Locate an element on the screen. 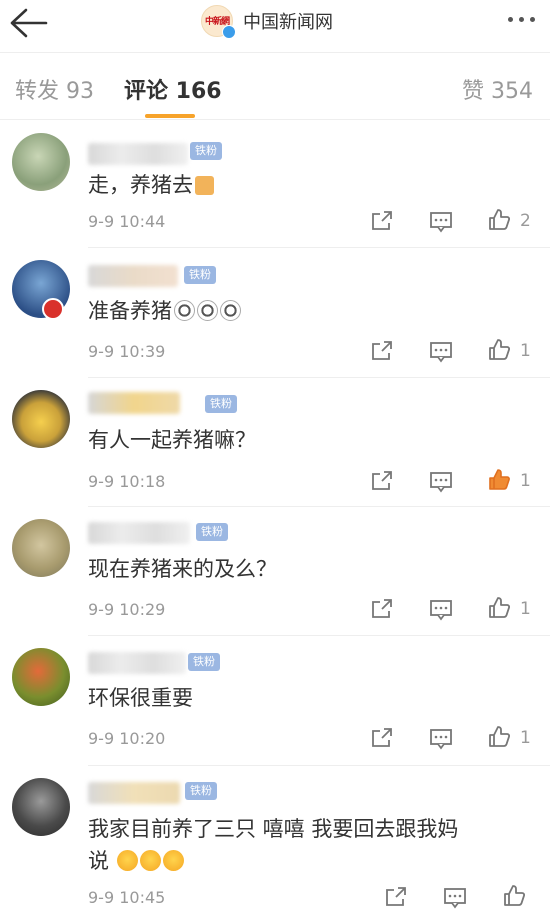  comment-text: 准备养猪 is located at coordinates (164, 311).